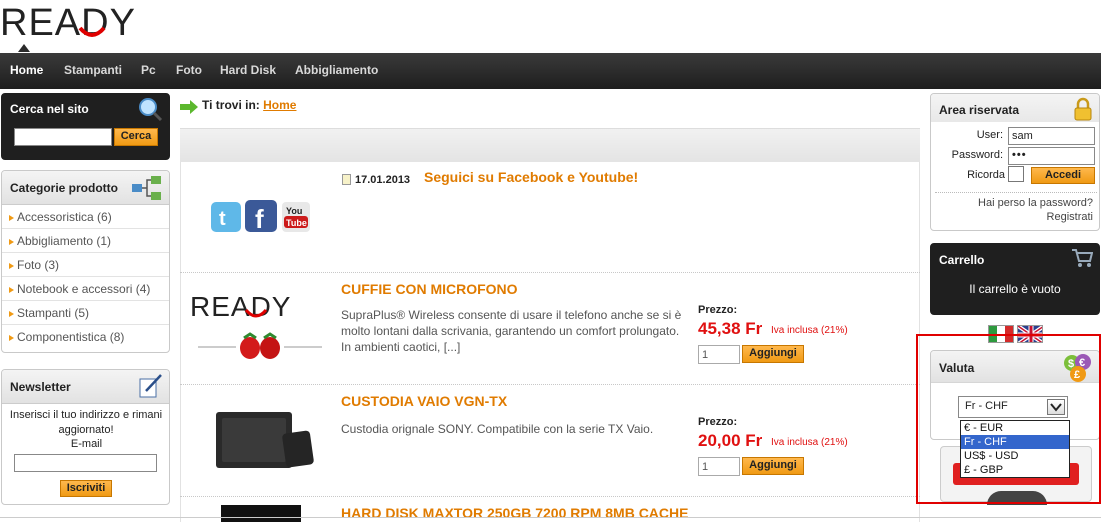 This screenshot has height=522, width=1101. I want to click on category-item: Foto (3), so click(85, 265).